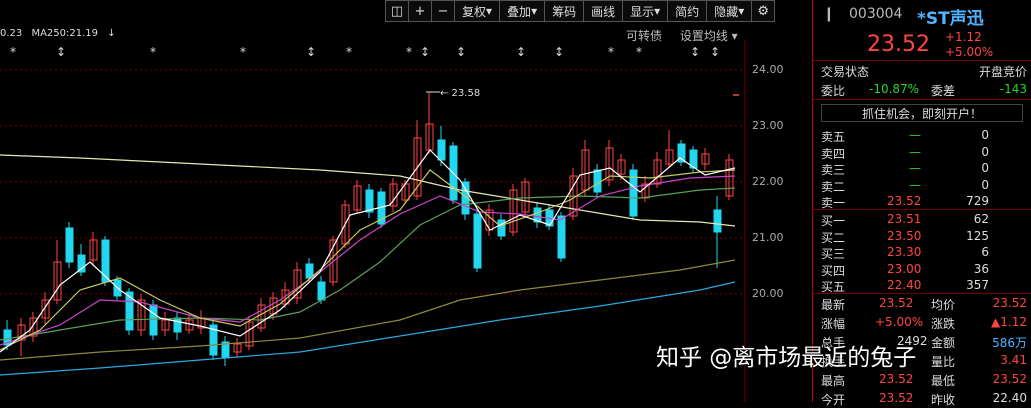 This screenshot has width=1031, height=408. What do you see at coordinates (11, 33) in the screenshot?
I see `ma-left-value: 0.23` at bounding box center [11, 33].